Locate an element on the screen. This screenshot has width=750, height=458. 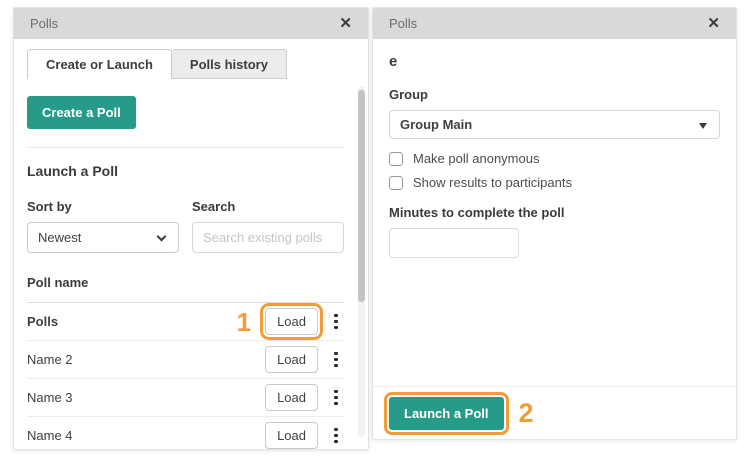
launch-a-poll-heading: Launch a Poll is located at coordinates (73, 171).